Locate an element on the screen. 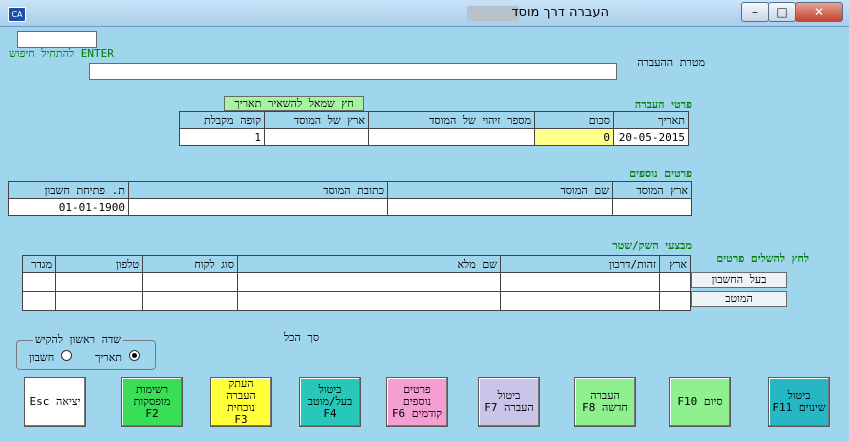 The image size is (849, 442). radio-account-circle is located at coordinates (66, 355).